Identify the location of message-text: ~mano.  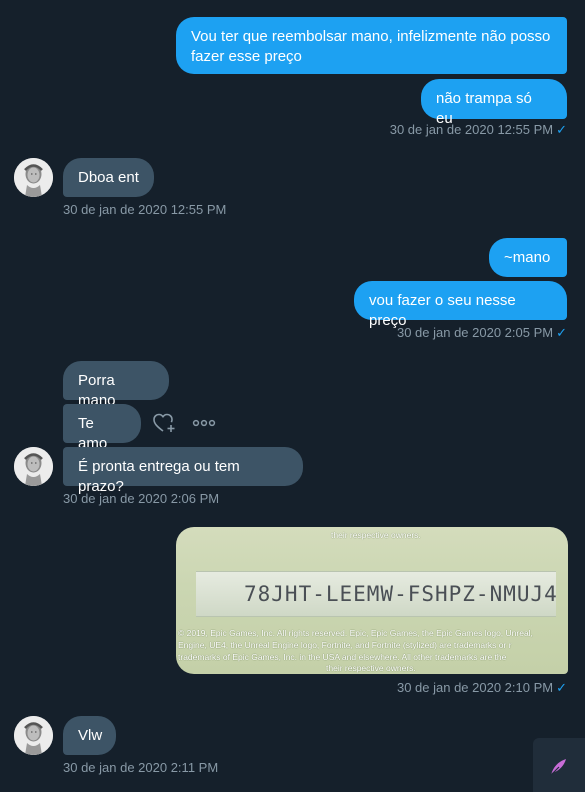
(527, 257).